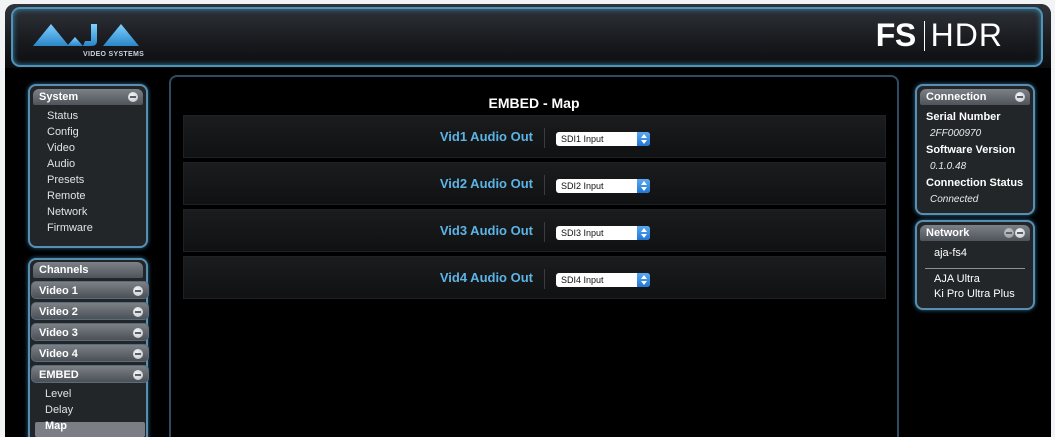 Image resolution: width=1055 pixels, height=437 pixels. What do you see at coordinates (90, 374) in the screenshot?
I see `channel-embed: EMBED` at bounding box center [90, 374].